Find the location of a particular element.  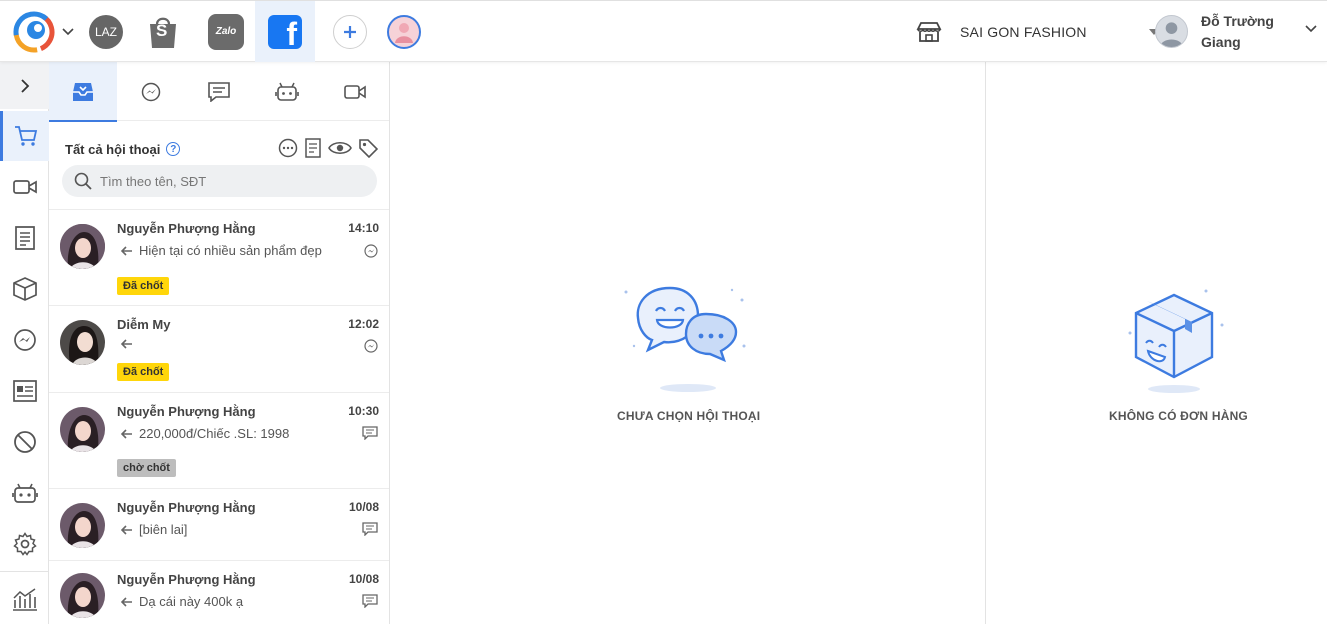

nav-reports is located at coordinates (24, 599).